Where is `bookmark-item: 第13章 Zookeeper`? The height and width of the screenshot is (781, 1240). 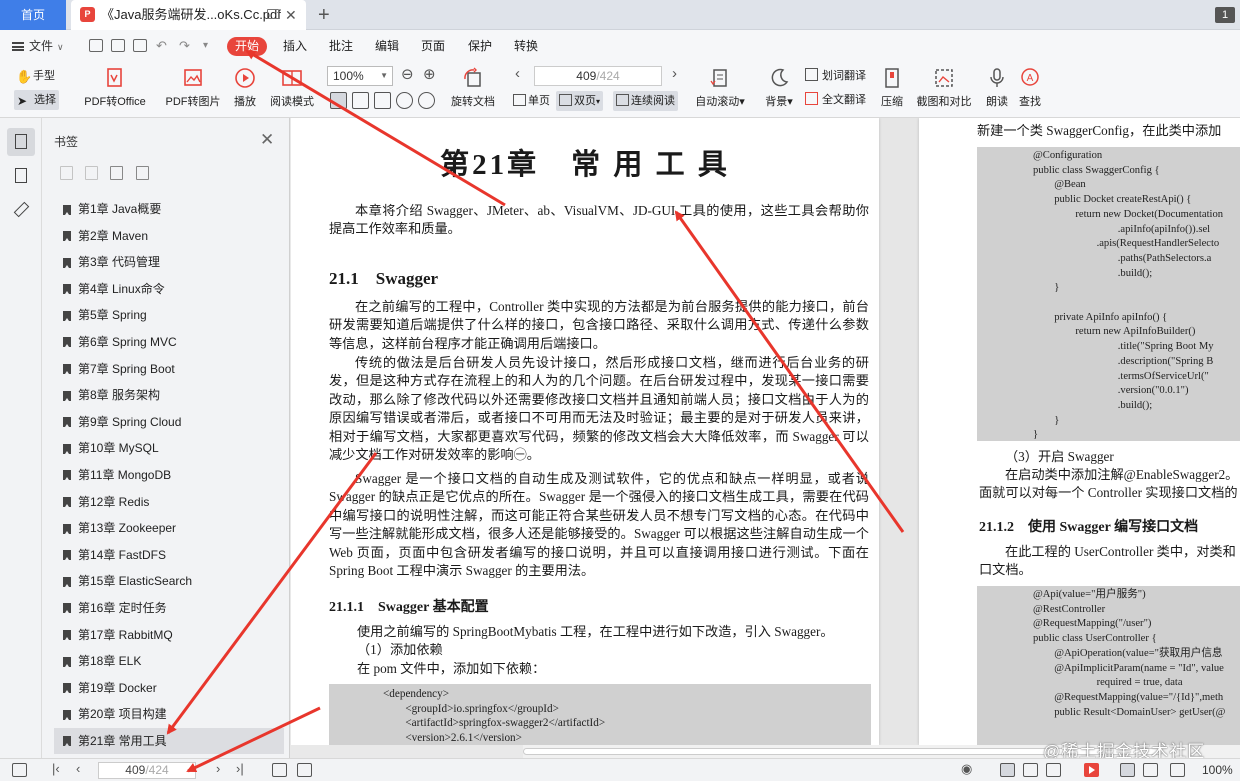
bookmark-item: 第13章 Zookeeper is located at coordinates (169, 528).